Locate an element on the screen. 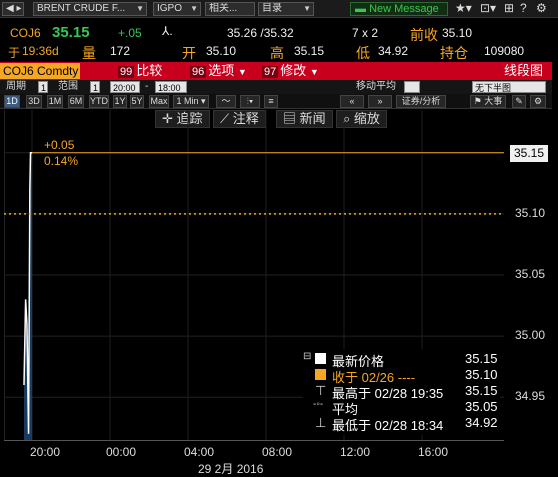 The width and height of the screenshot is (558, 477). range-dash: - is located at coordinates (147, 86).